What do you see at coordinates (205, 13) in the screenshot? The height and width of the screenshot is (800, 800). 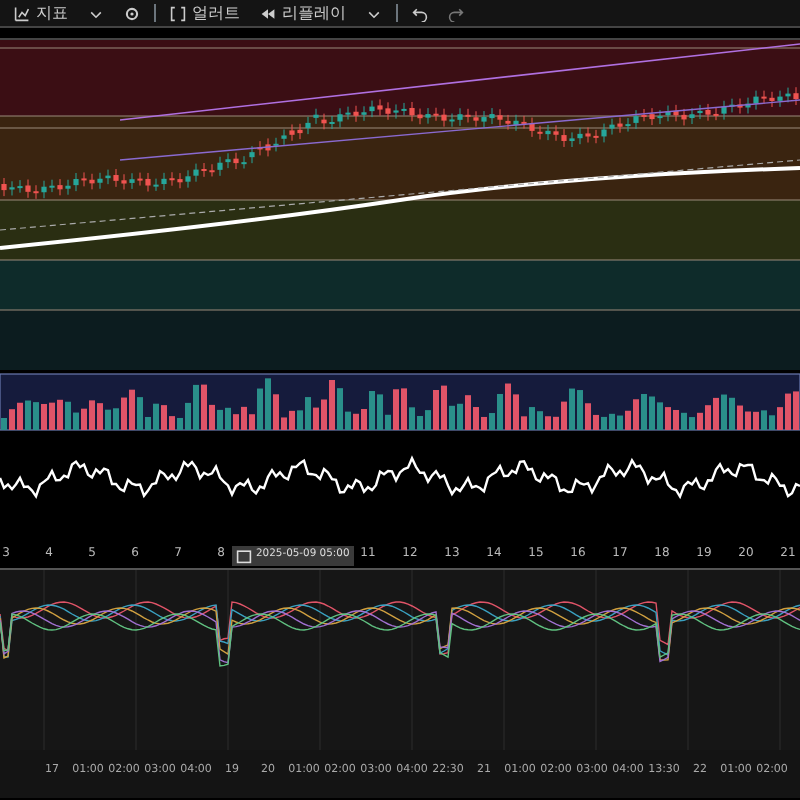 I see `alerts-button: 얼러트` at bounding box center [205, 13].